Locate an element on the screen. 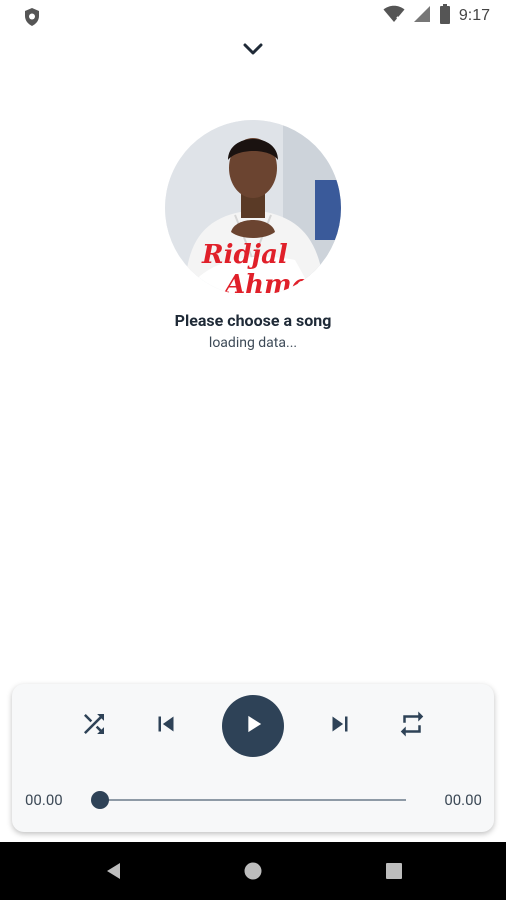 The width and height of the screenshot is (506, 900). play-icon is located at coordinates (253, 726).